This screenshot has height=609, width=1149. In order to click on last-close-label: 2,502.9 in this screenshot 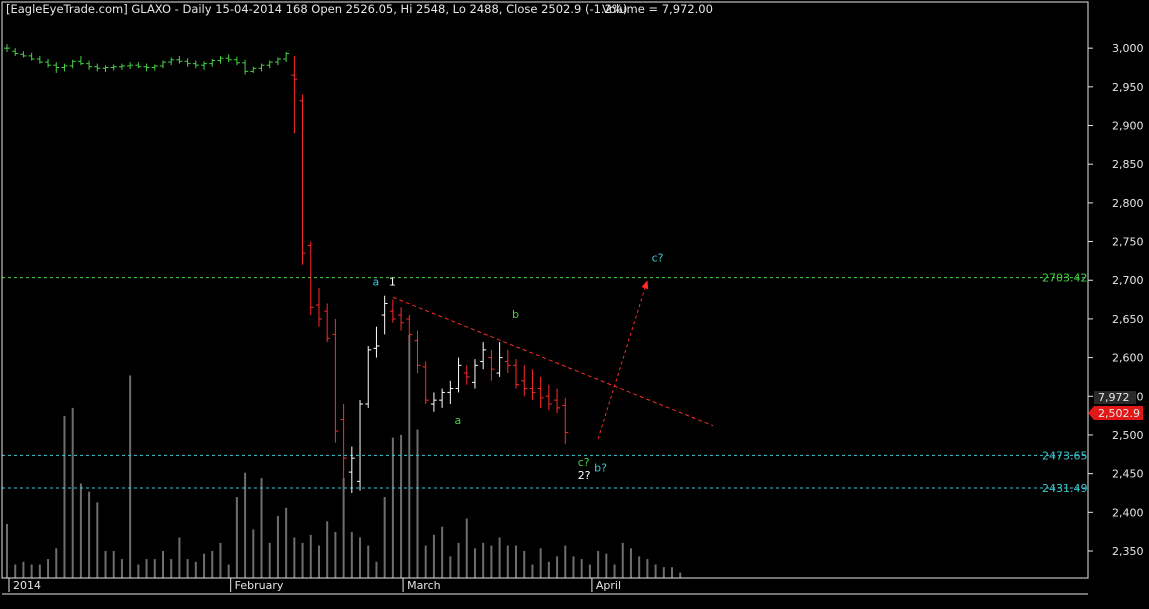, I will do `click(1119, 413)`.